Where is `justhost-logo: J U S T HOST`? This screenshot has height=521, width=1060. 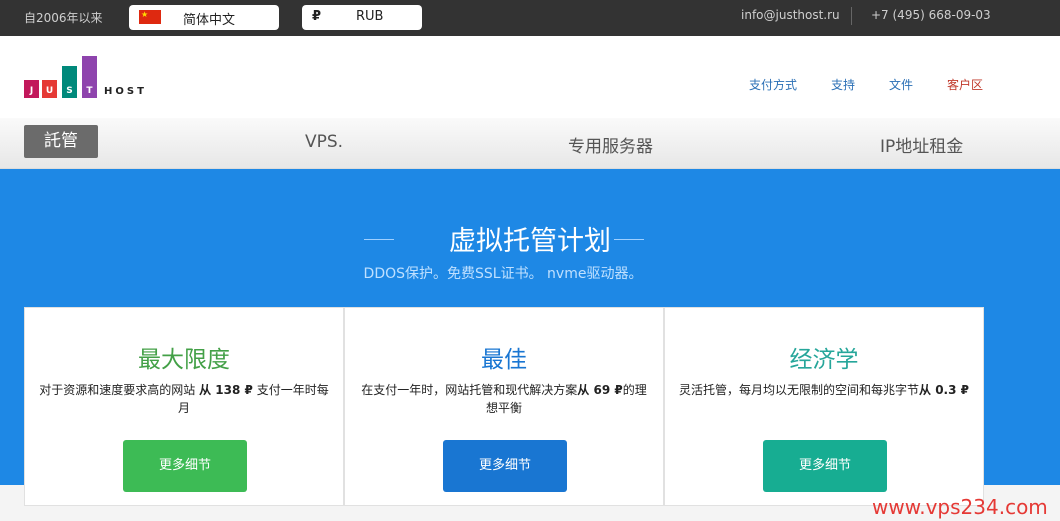
justhost-logo: J U S T HOST is located at coordinates (94, 77).